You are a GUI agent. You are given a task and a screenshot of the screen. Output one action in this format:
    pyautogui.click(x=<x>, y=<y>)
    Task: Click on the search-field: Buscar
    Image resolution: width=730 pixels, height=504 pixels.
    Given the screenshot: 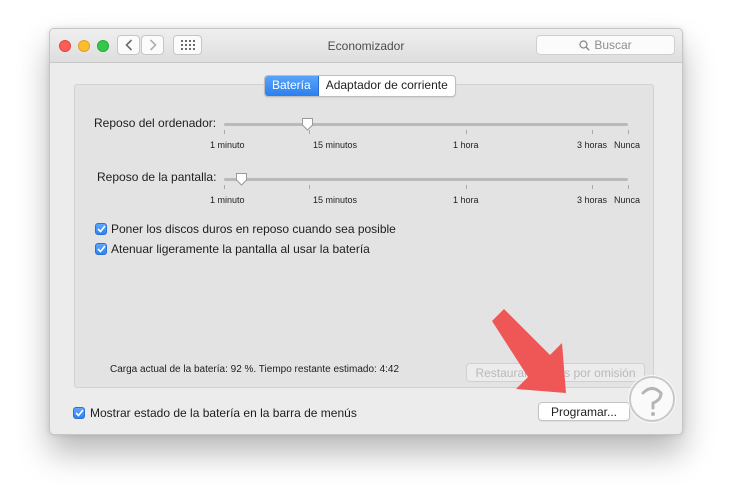 What is the action you would take?
    pyautogui.click(x=605, y=45)
    